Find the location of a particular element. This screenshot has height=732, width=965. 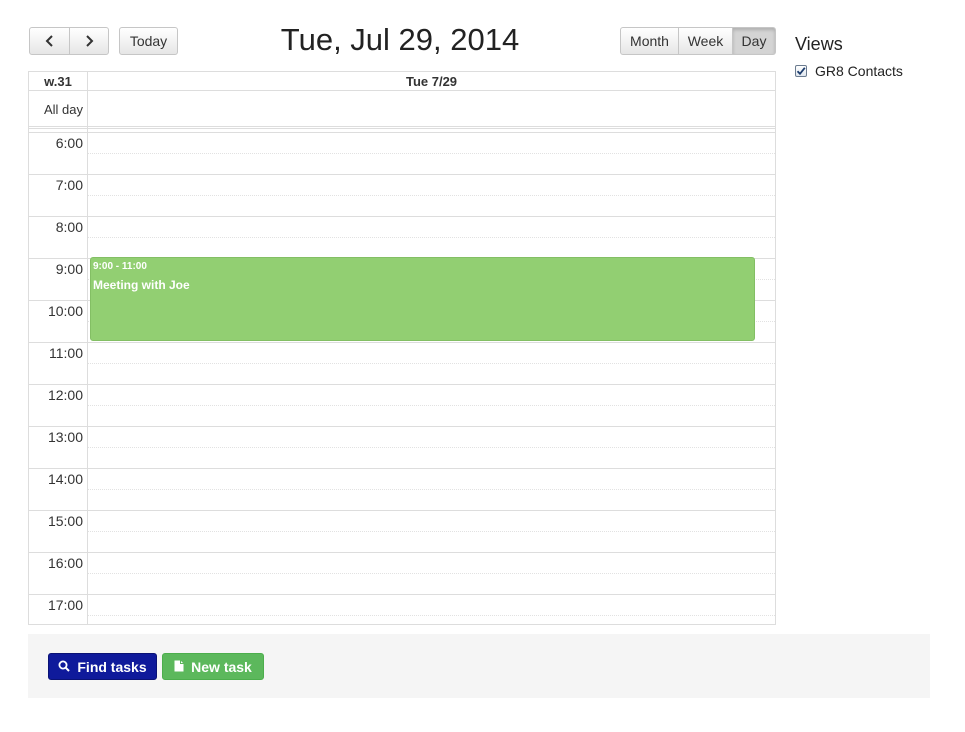

allday-row: All day is located at coordinates (402, 110).